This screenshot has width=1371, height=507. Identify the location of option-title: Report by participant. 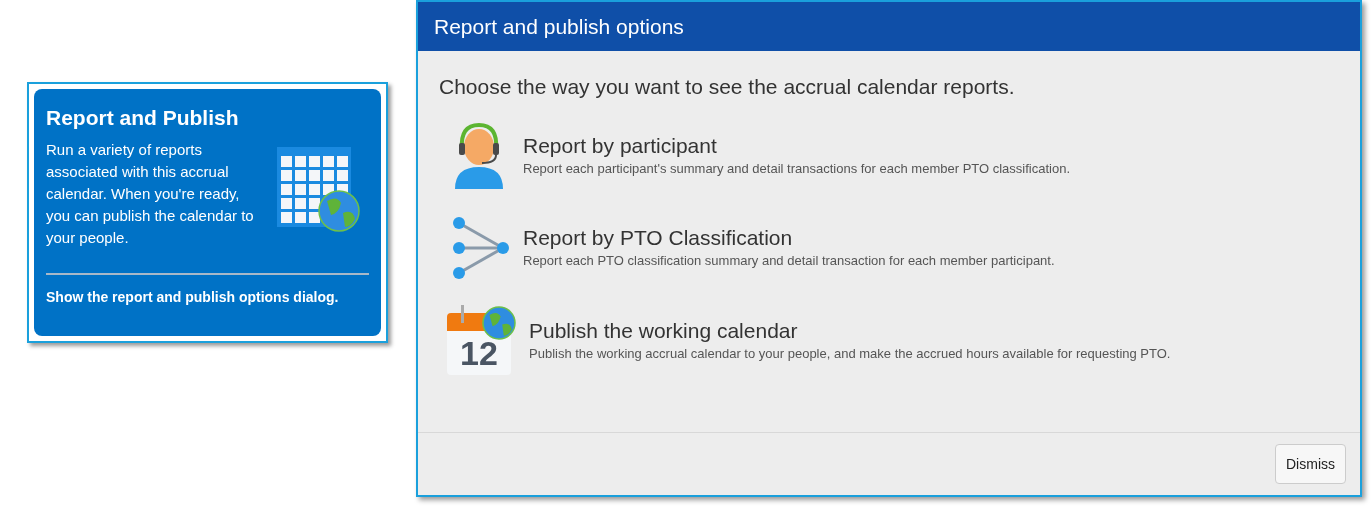
(620, 145).